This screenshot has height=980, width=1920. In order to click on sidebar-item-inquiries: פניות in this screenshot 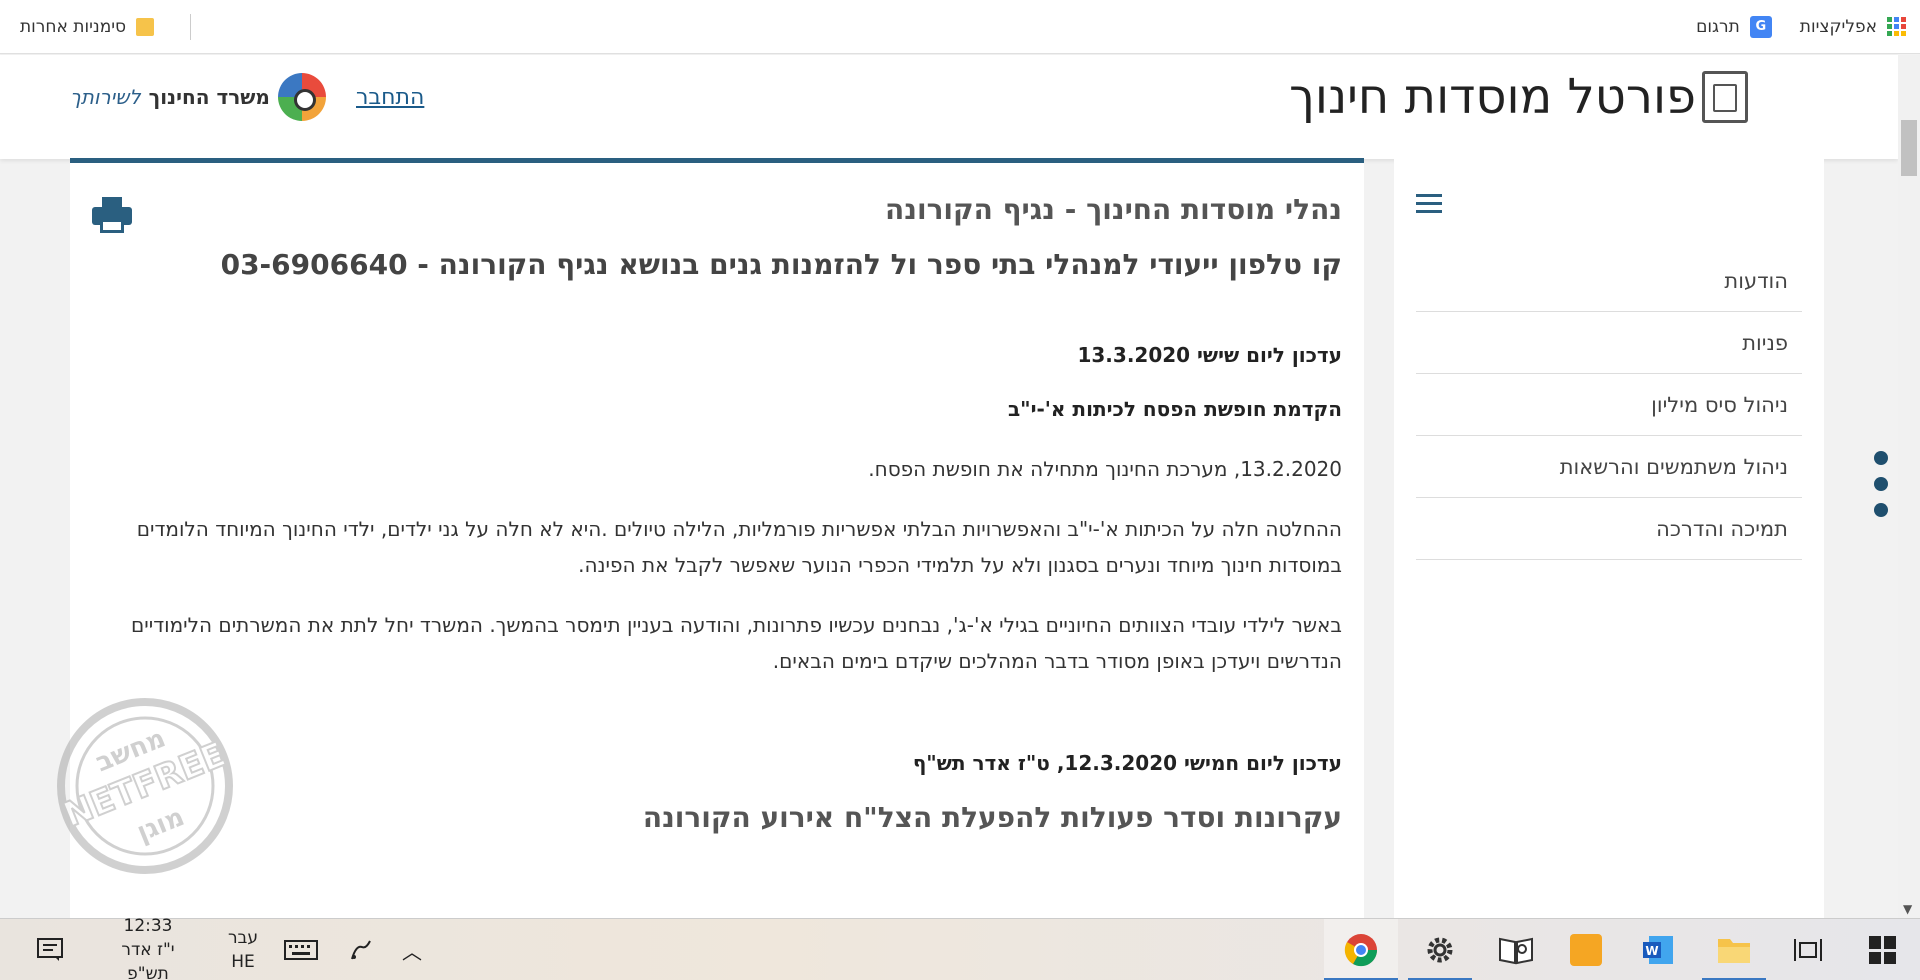, I will do `click(1609, 343)`.